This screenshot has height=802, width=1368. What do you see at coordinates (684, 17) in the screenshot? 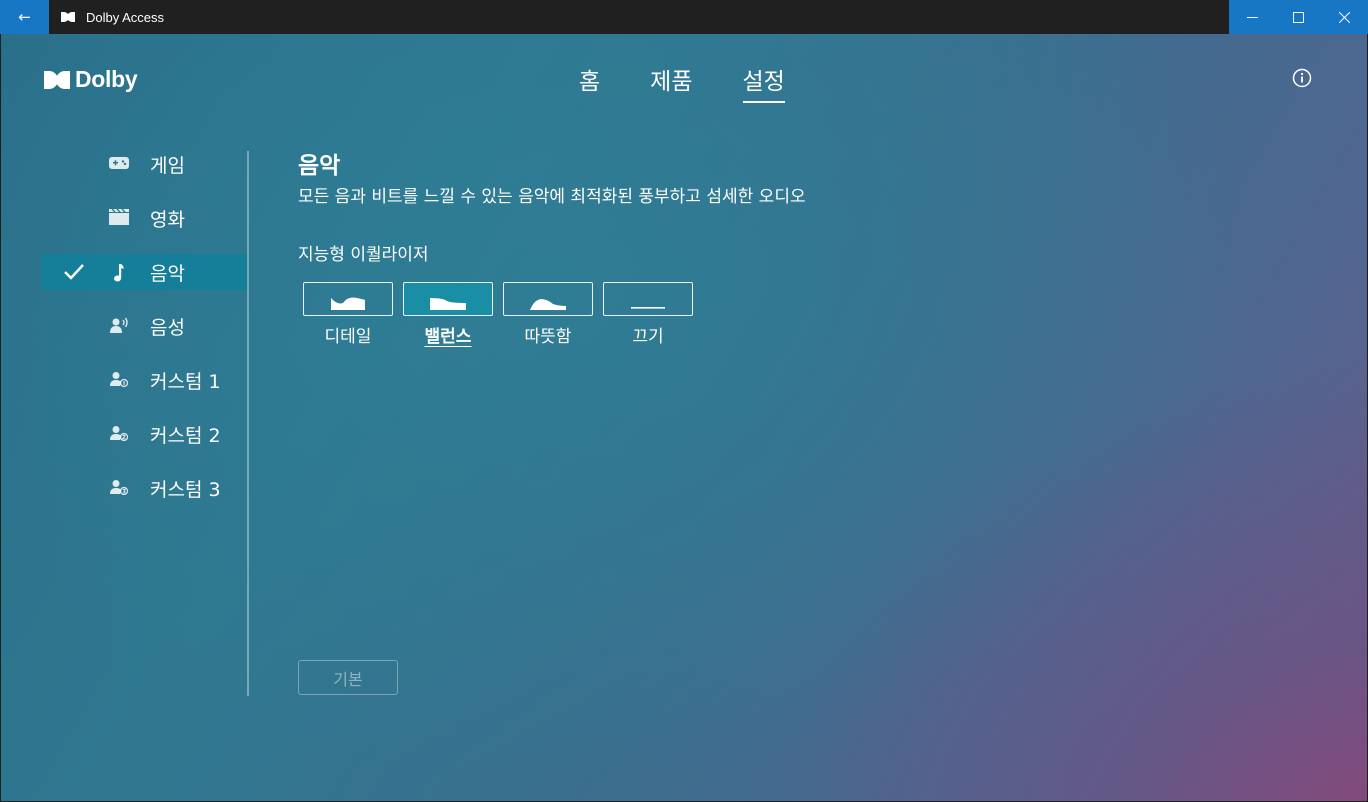
I see `title-bar: ← Dolby Access` at bounding box center [684, 17].